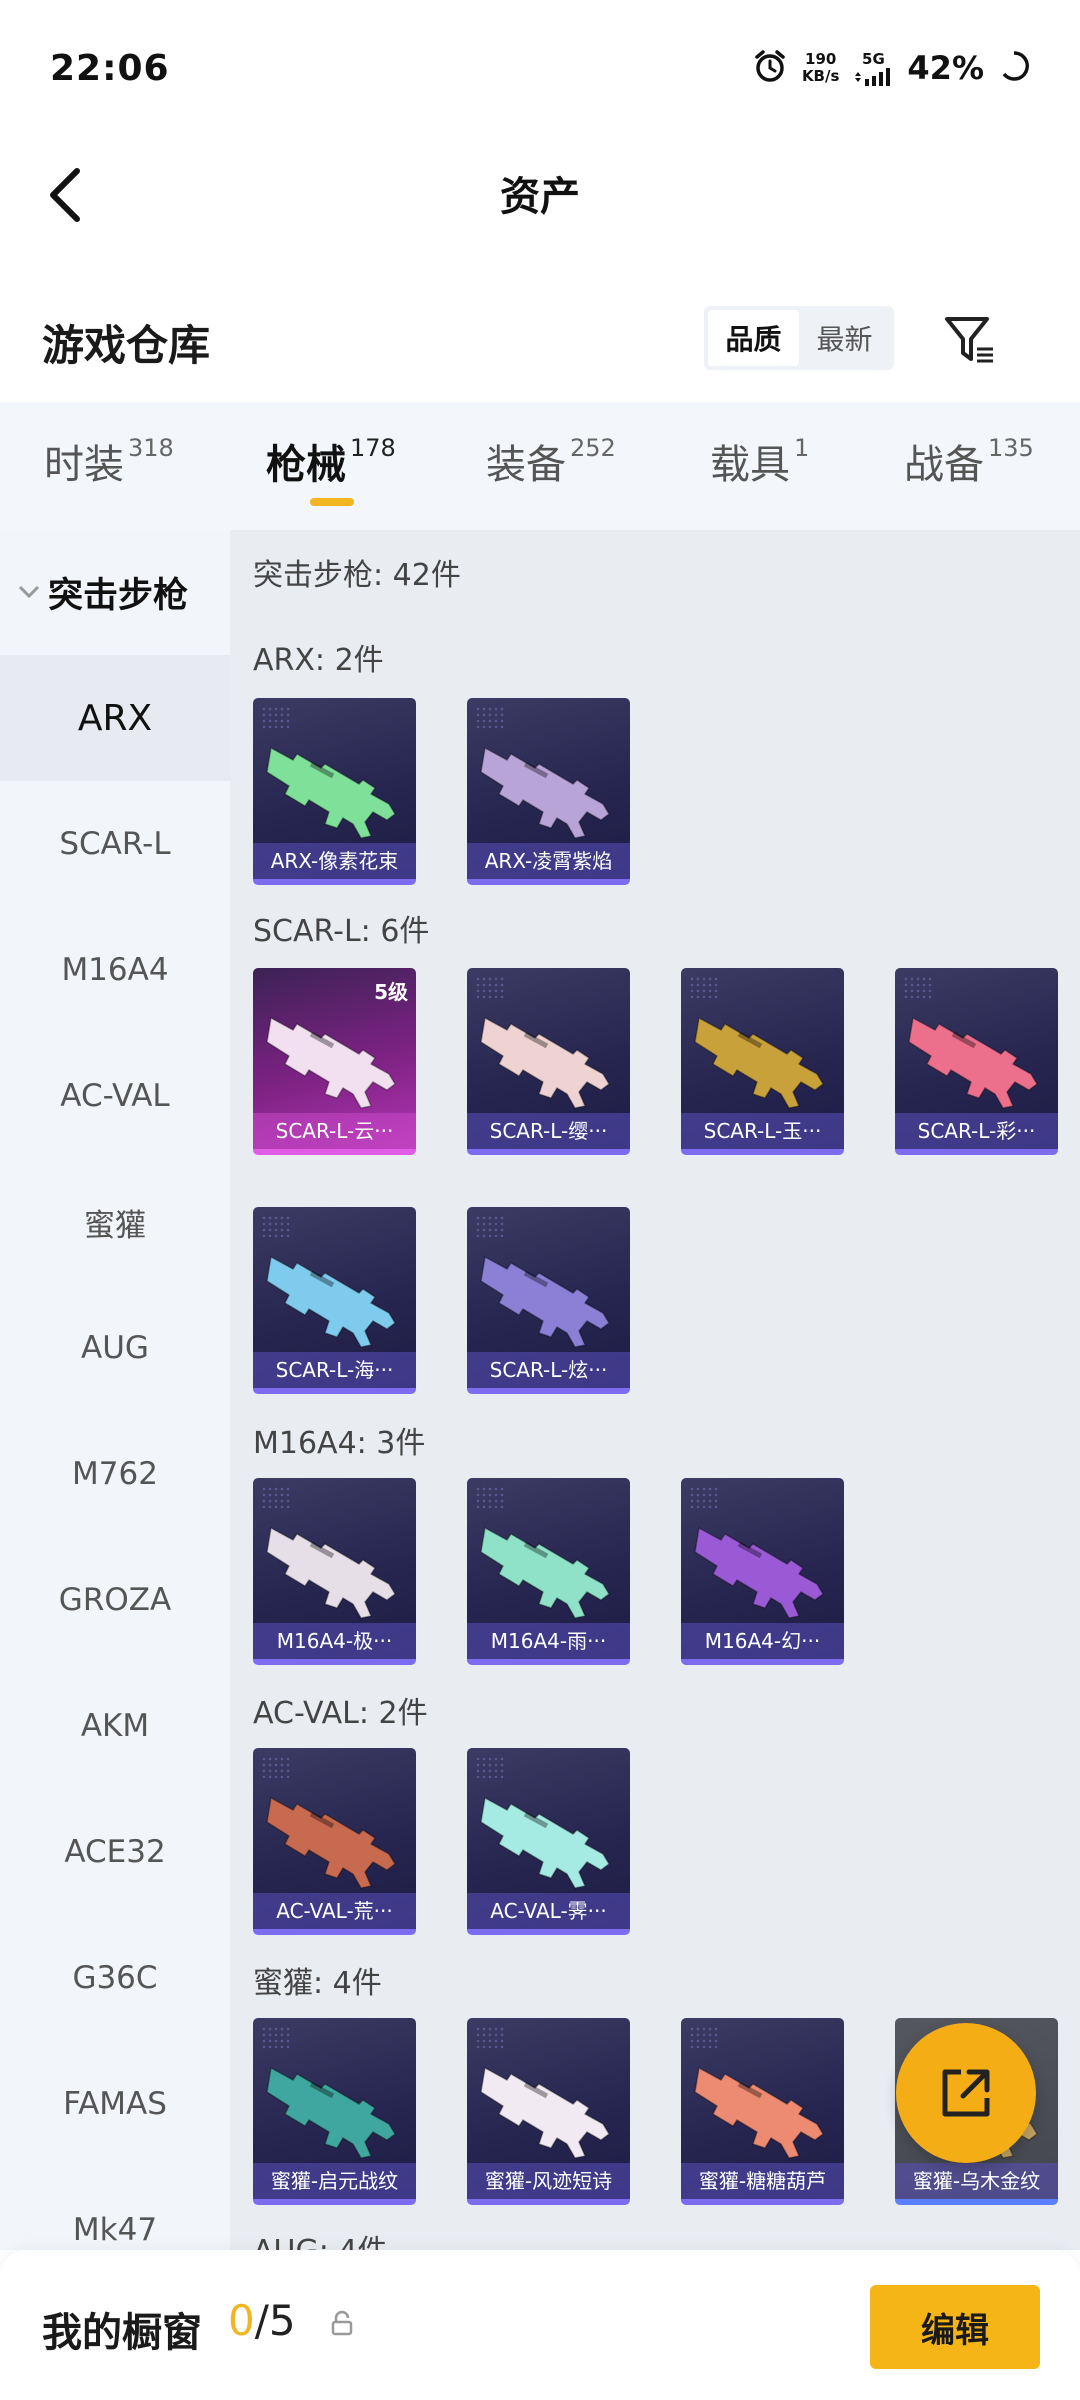  What do you see at coordinates (955, 2327) in the screenshot?
I see `edit-button: 编辑` at bounding box center [955, 2327].